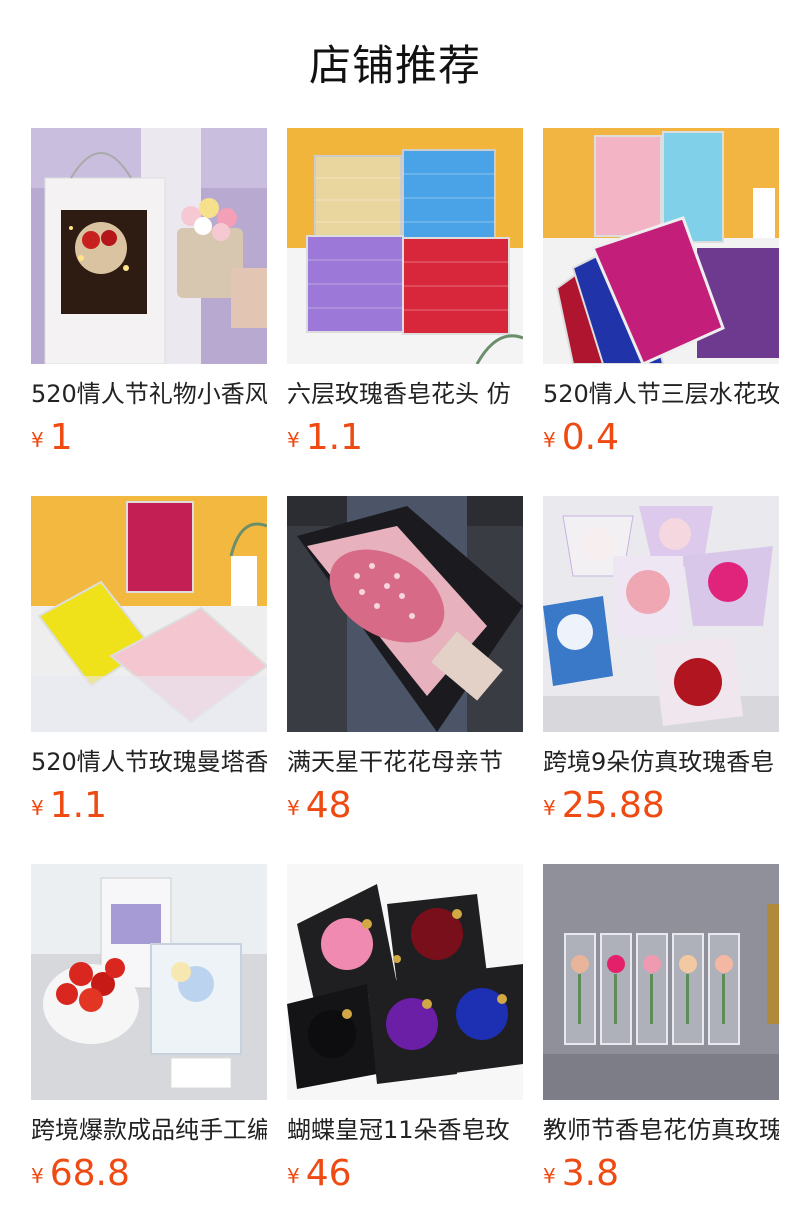 The width and height of the screenshot is (790, 1232). I want to click on product-card: 教师节香皂花仿真玫瑰 ¥3.8, so click(661, 1048).